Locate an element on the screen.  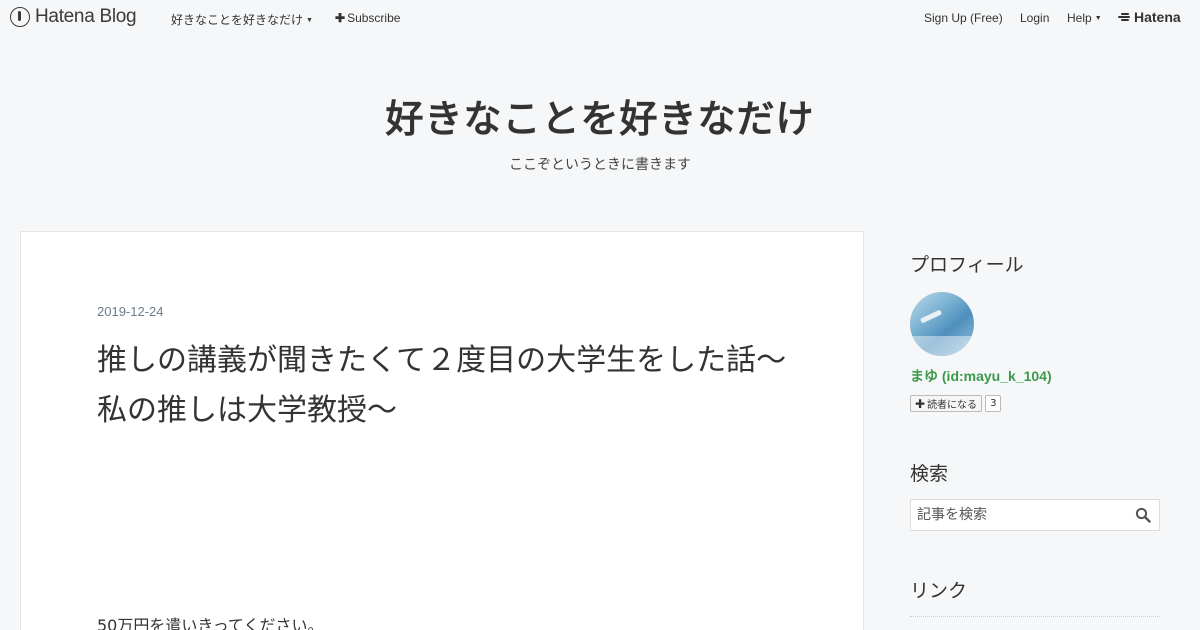
entry-title: 推しの講義が聞きたくて２度目の大学生をした話～私の推しは大学教授～ is located at coordinates (447, 386).